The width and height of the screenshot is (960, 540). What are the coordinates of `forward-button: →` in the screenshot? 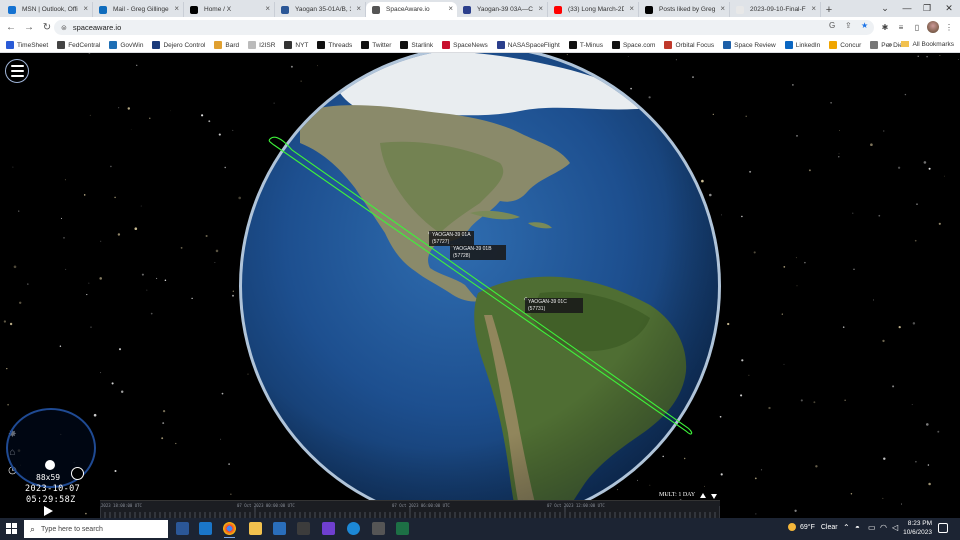 It's located at (29, 28).